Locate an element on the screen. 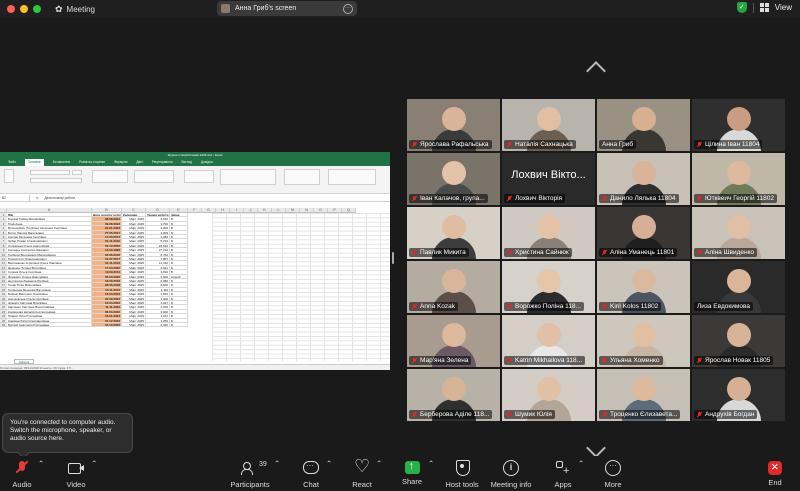  screen-share-indicator: Анна Гриб's screen ··· is located at coordinates (287, 8).